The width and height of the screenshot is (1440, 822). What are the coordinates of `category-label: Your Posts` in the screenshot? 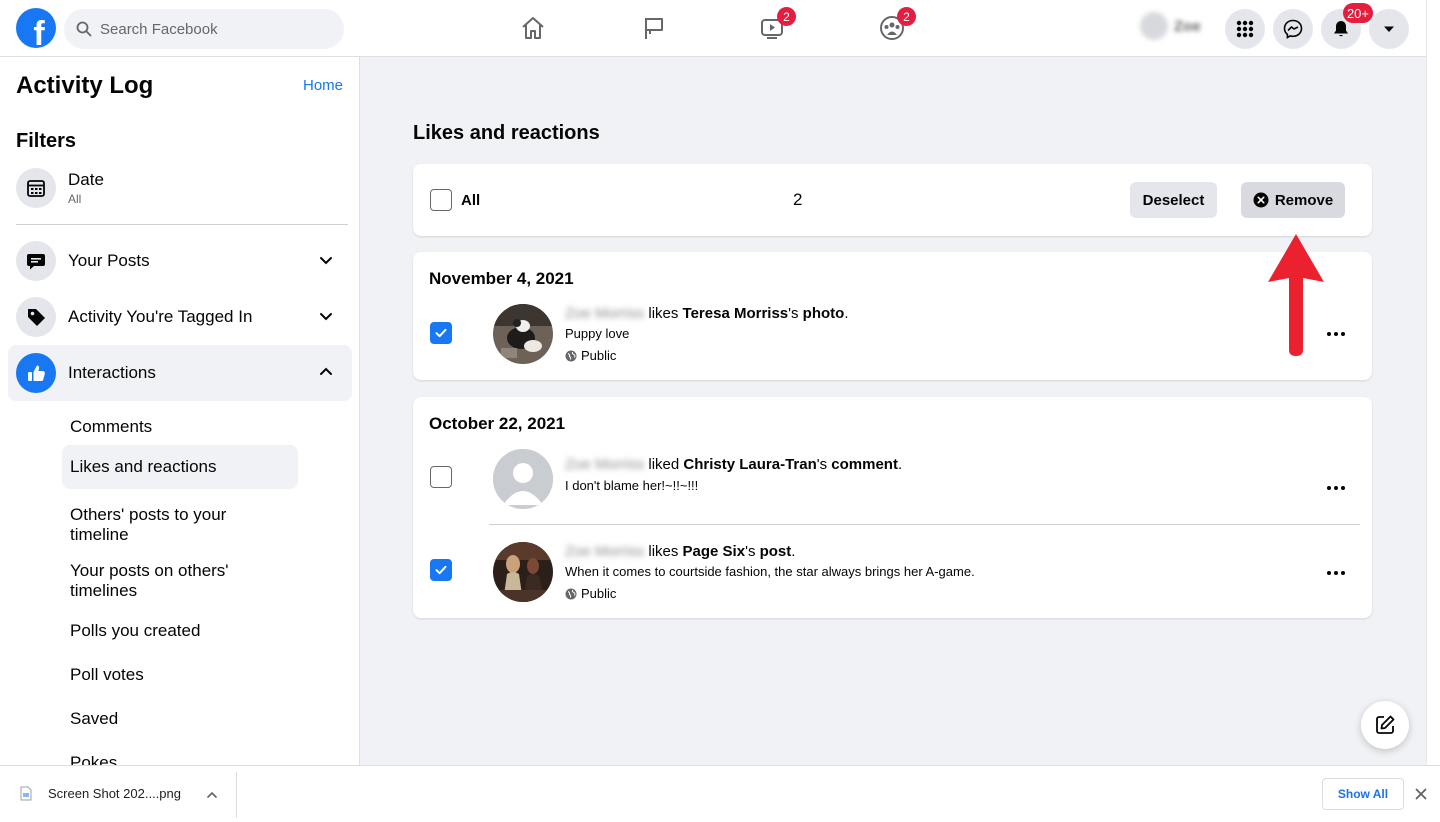 It's located at (109, 260).